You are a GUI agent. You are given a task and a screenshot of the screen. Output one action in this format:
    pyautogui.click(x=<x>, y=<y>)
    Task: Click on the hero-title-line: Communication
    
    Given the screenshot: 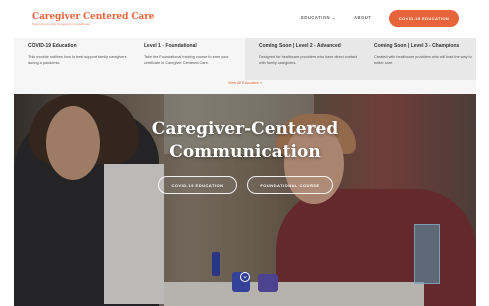 What is the action you would take?
    pyautogui.click(x=245, y=152)
    